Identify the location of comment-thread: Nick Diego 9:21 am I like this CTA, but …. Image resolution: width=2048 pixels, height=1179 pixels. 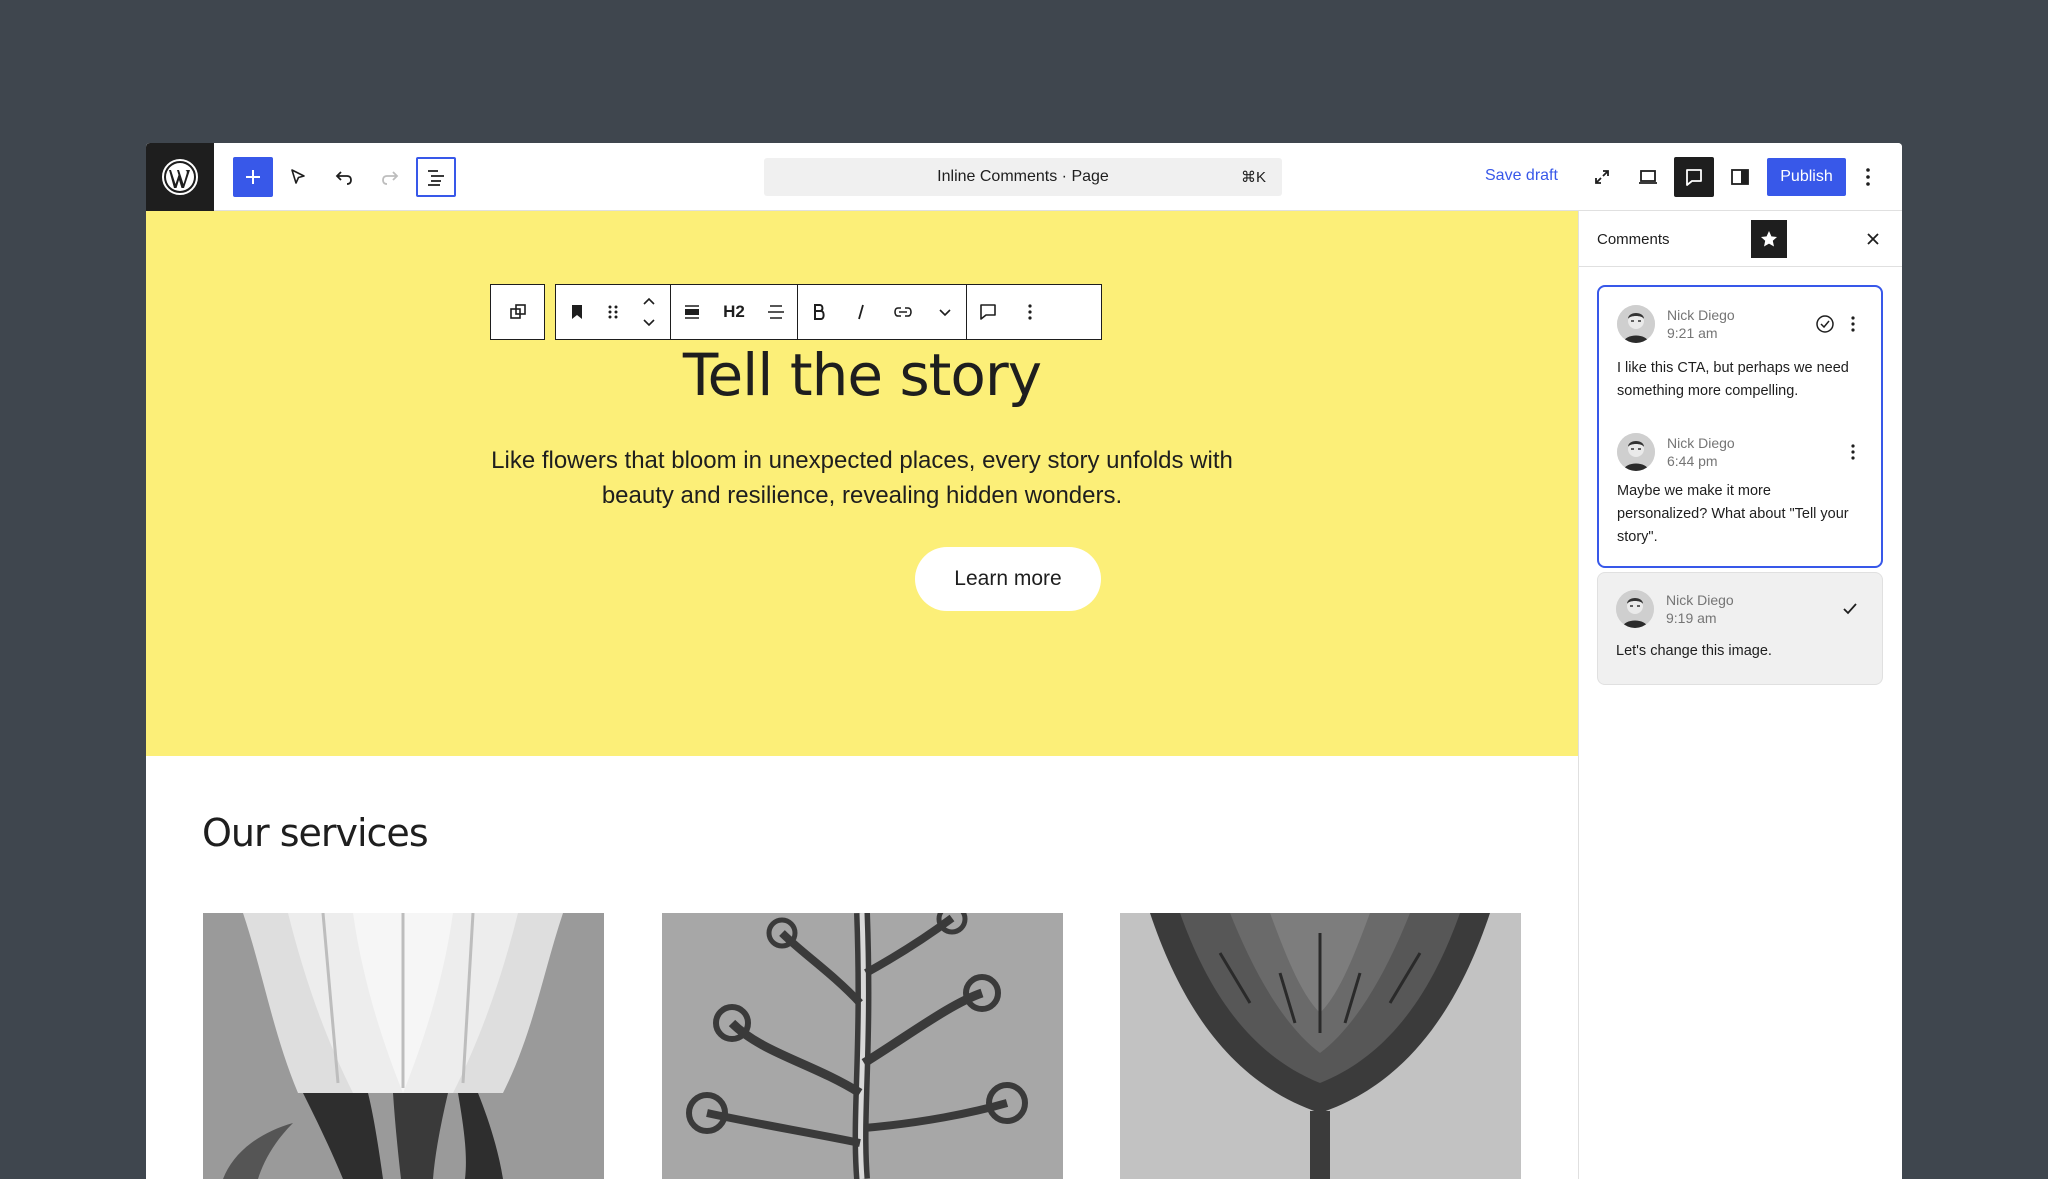
(1740, 426).